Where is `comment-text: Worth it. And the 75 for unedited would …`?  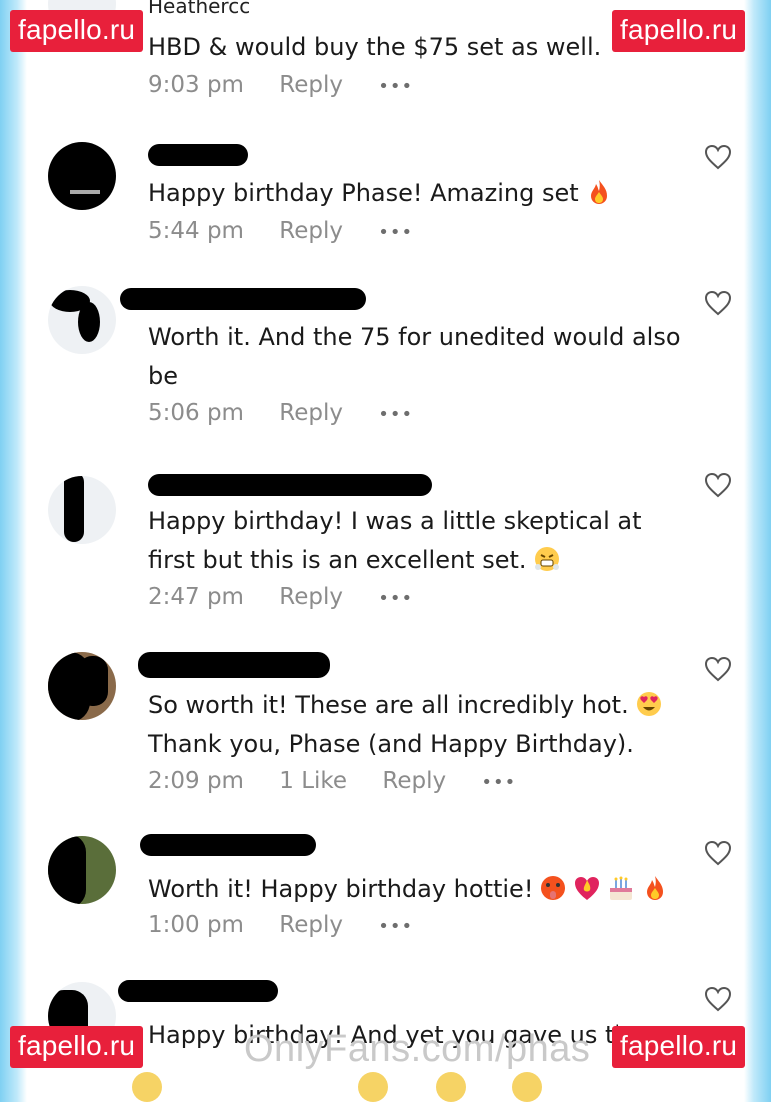
comment-text: Worth it. And the 75 for unedited would … is located at coordinates (414, 356).